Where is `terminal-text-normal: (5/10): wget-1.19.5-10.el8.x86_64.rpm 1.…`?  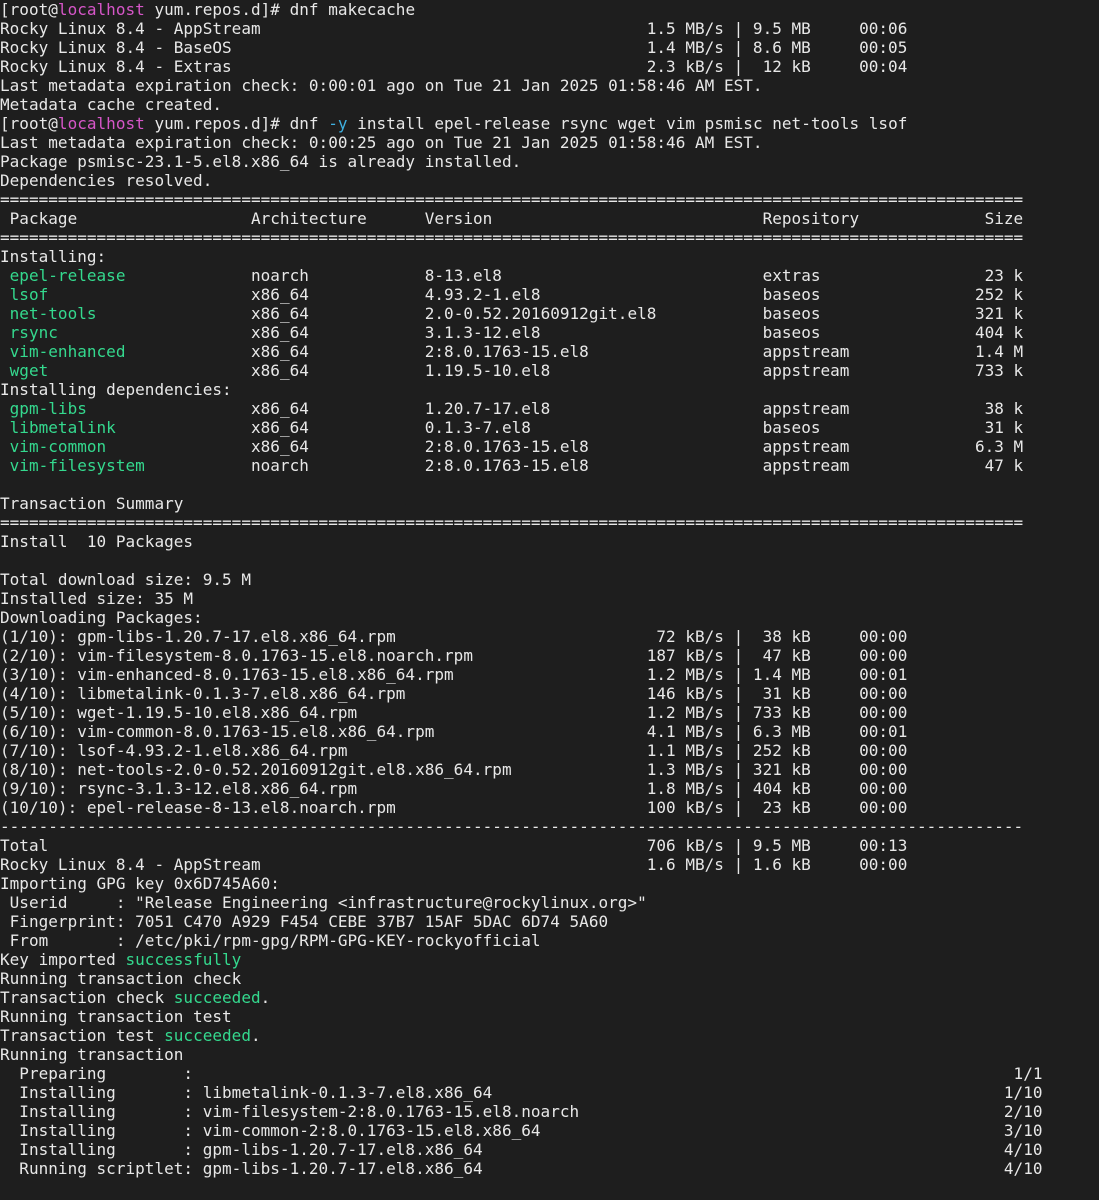 terminal-text-normal: (5/10): wget-1.19.5-10.el8.x86_64.rpm 1.… is located at coordinates (454, 712).